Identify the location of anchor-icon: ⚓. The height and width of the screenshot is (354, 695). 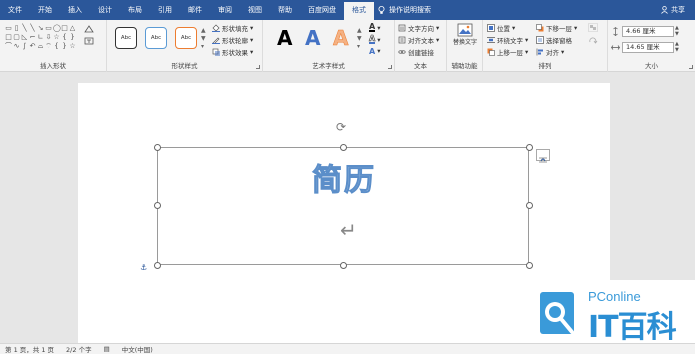
(143, 267).